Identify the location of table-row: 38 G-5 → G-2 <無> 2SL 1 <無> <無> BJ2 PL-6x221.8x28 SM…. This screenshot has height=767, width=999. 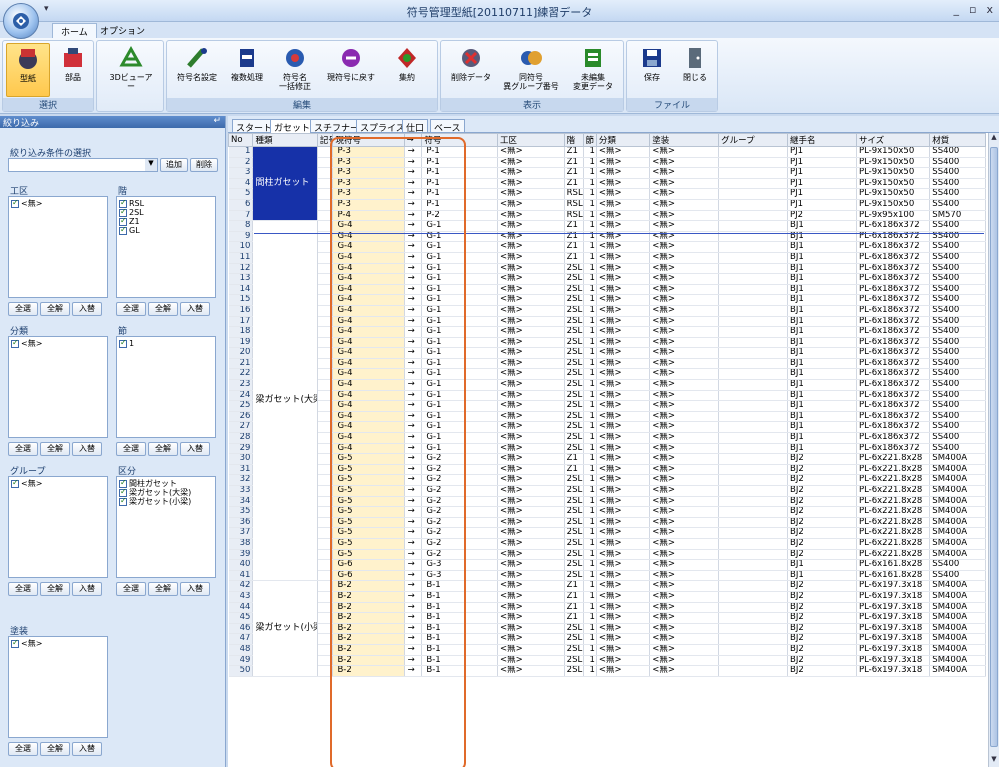
(607, 544).